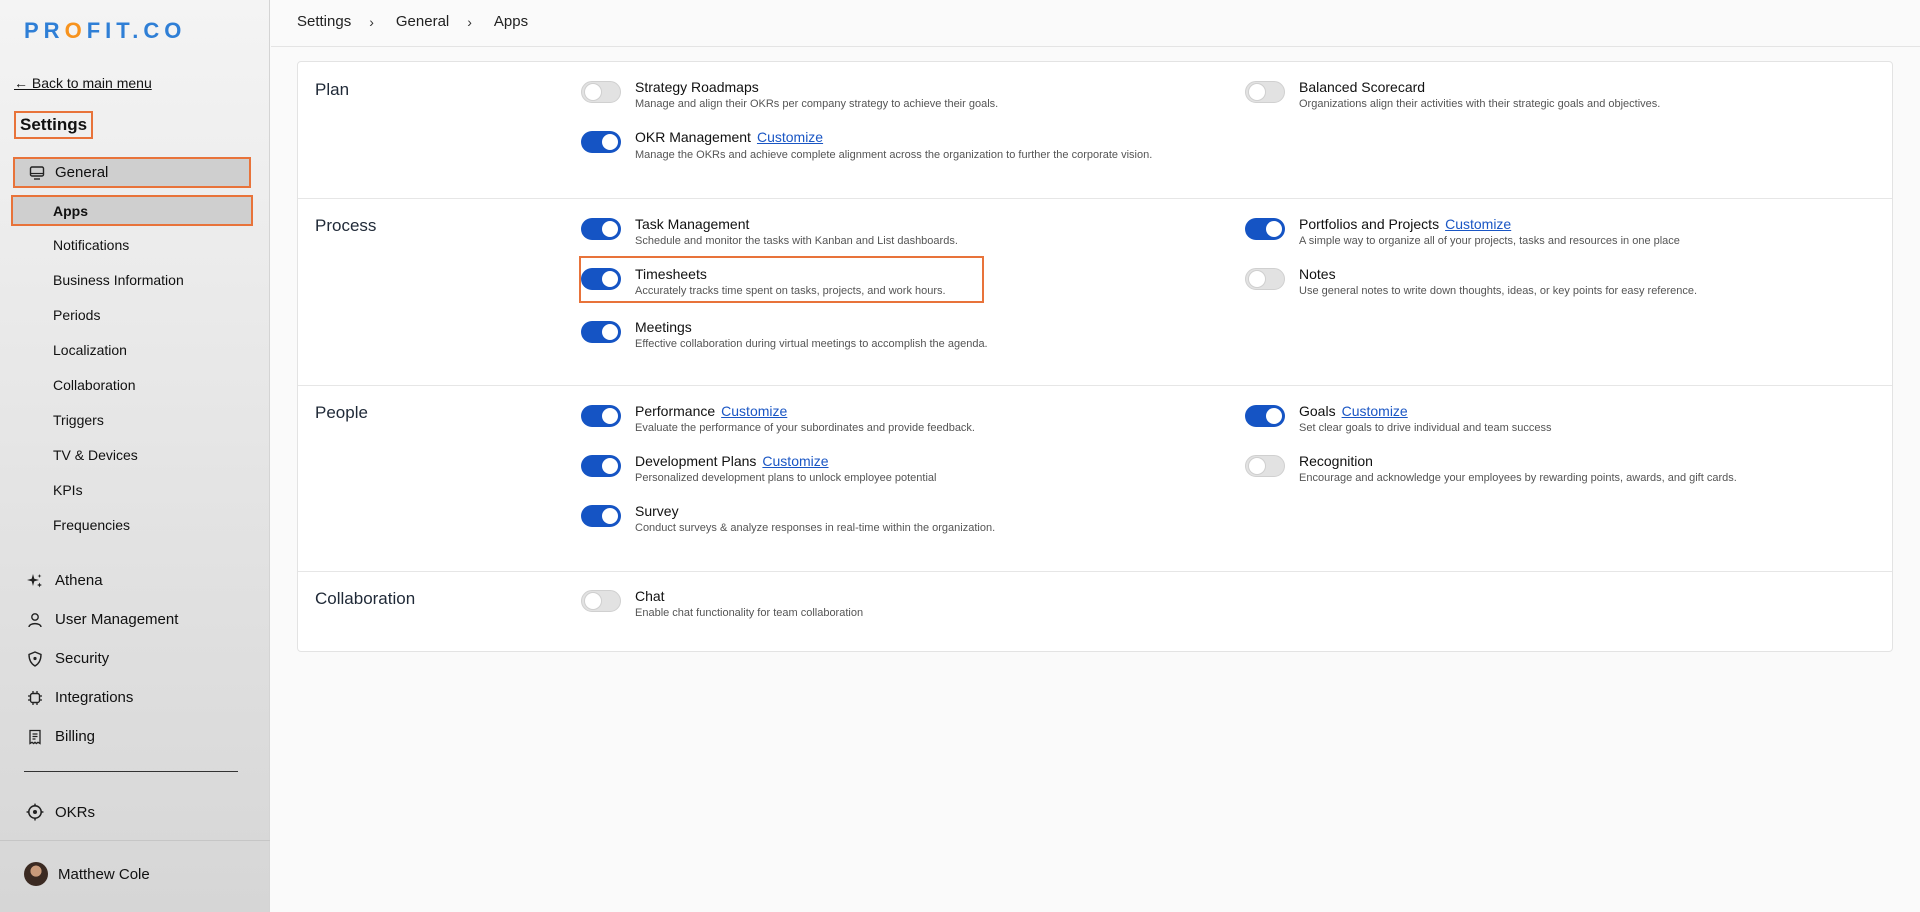 The width and height of the screenshot is (1920, 912). I want to click on monitor-icon, so click(37, 172).